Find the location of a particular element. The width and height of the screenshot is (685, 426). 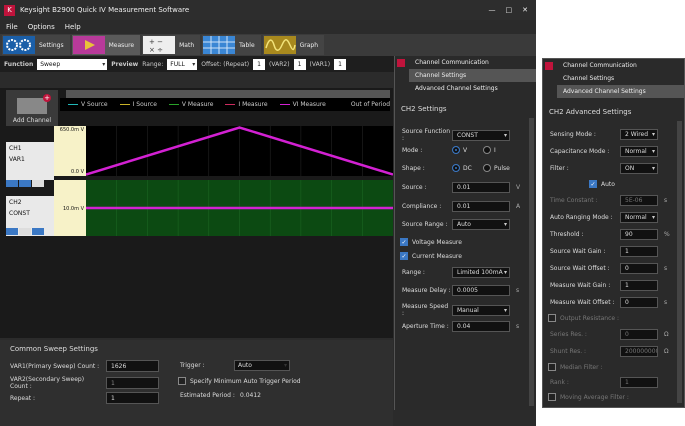

var1-offset-input: 1 is located at coordinates (340, 64).